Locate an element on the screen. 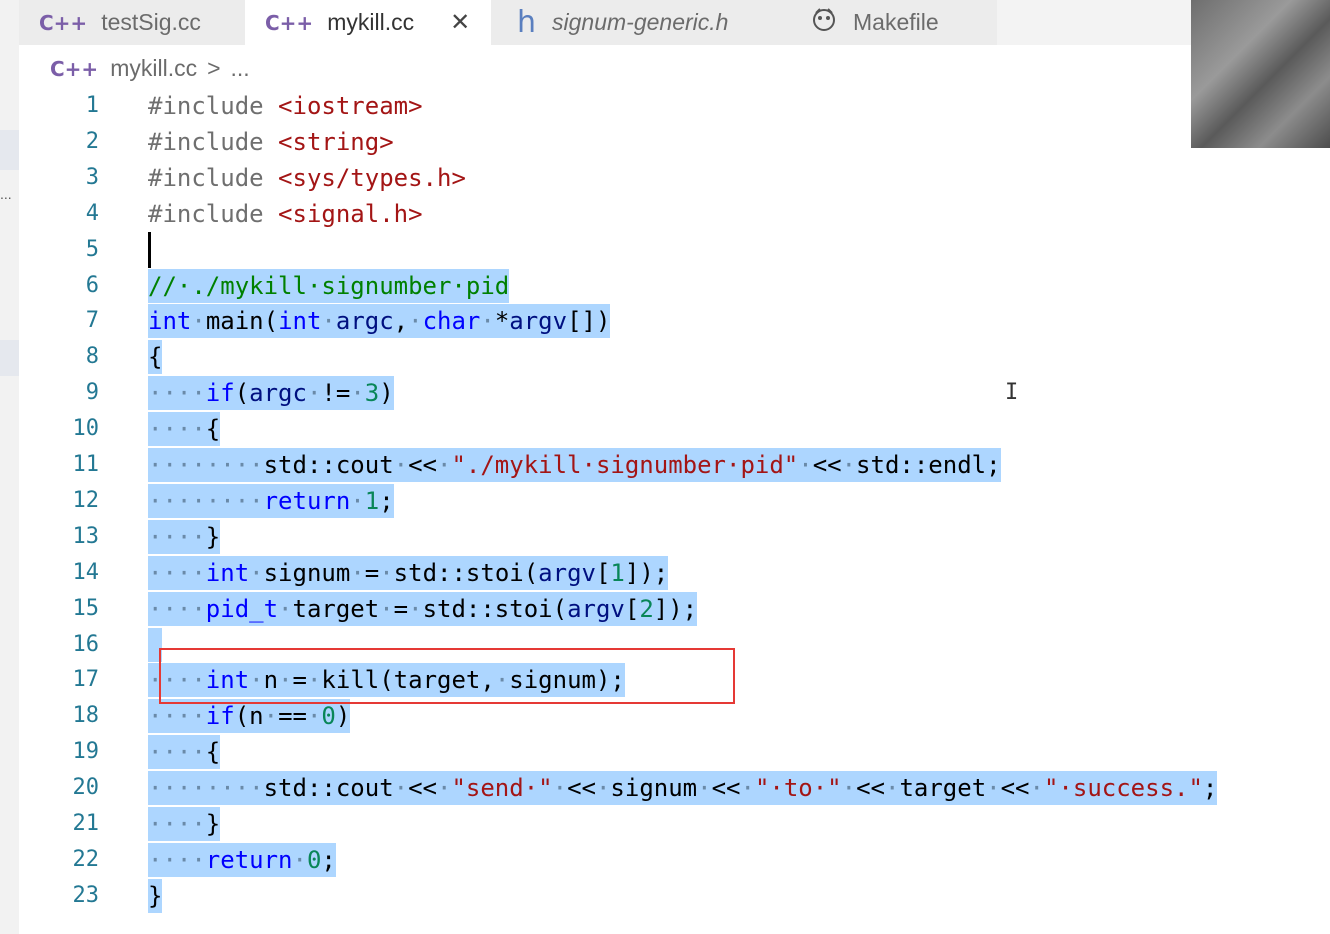  code-line: 19 ····{ is located at coordinates (675, 752).